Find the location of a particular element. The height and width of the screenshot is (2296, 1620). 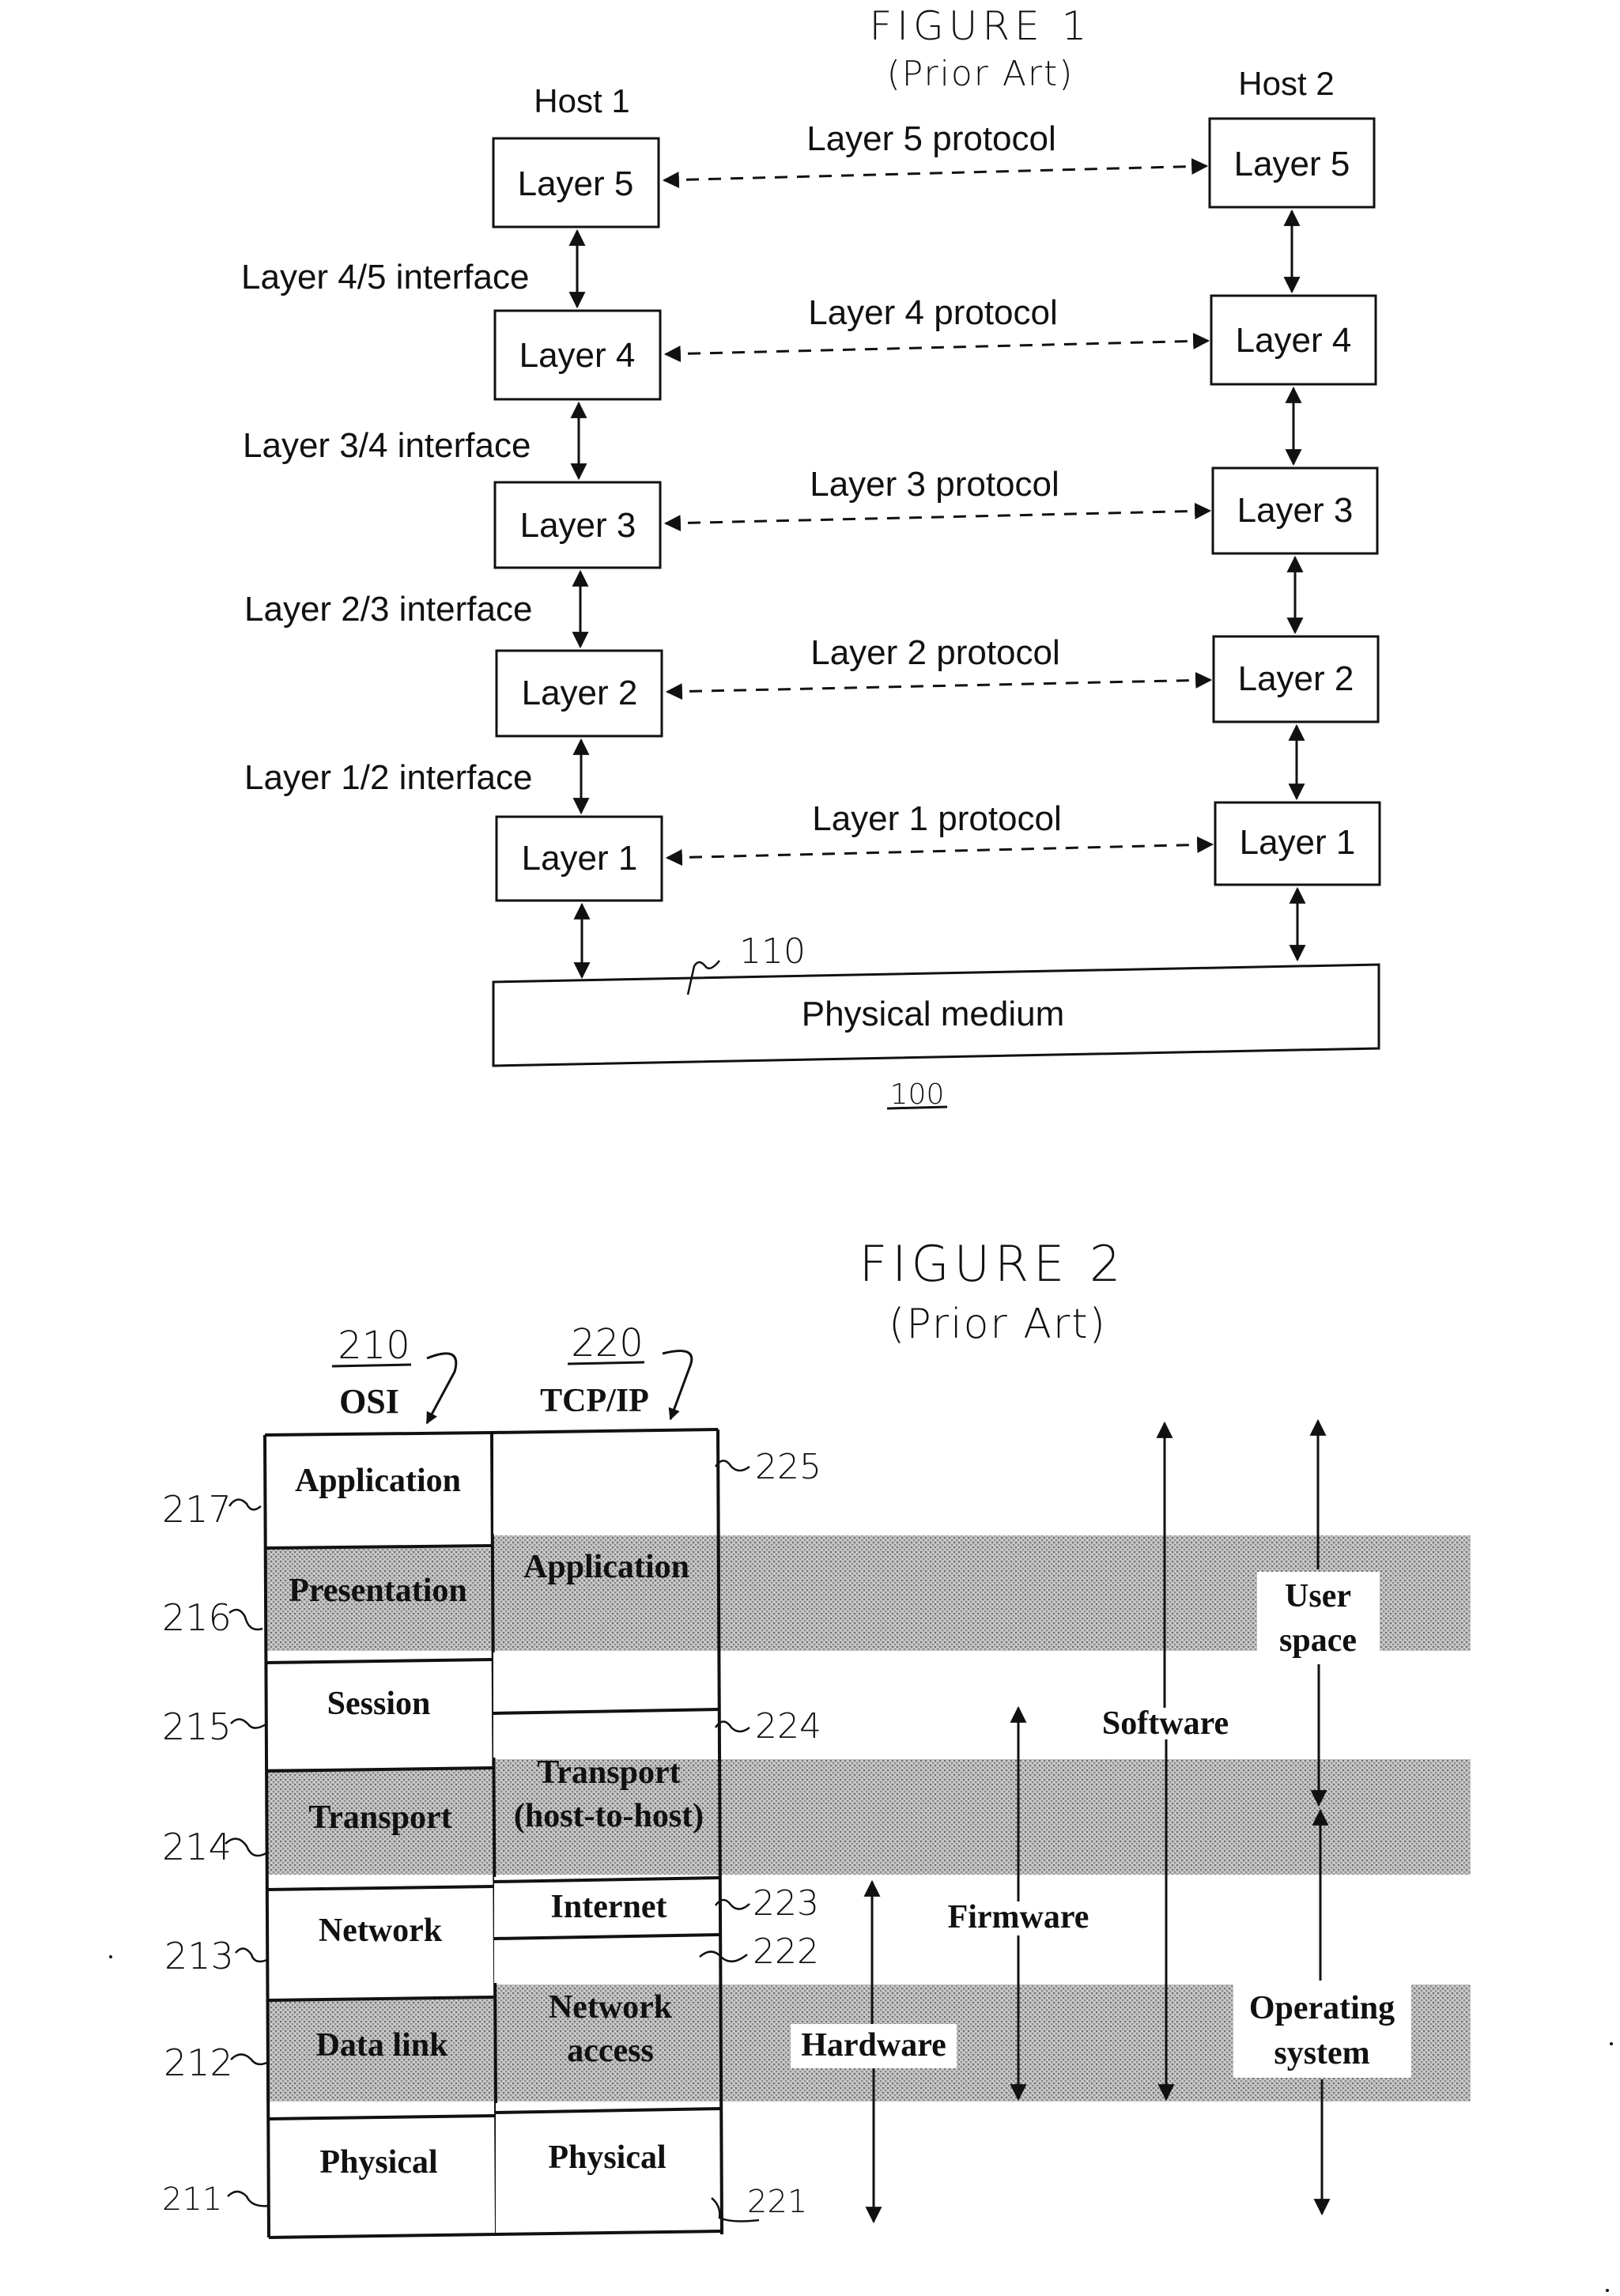

osi-session: Session is located at coordinates (379, 1704).